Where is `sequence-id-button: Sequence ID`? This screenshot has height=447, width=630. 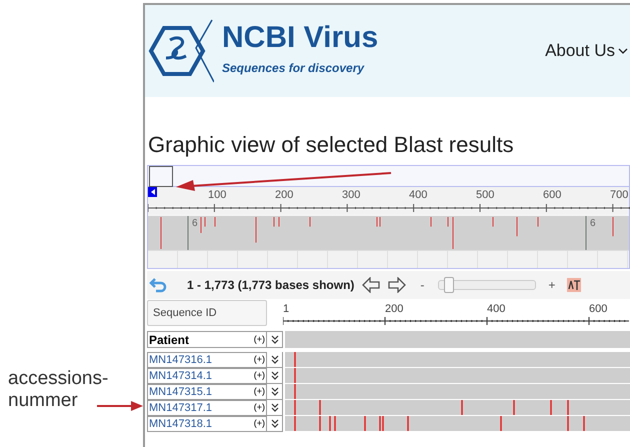
sequence-id-button: Sequence ID is located at coordinates (207, 313).